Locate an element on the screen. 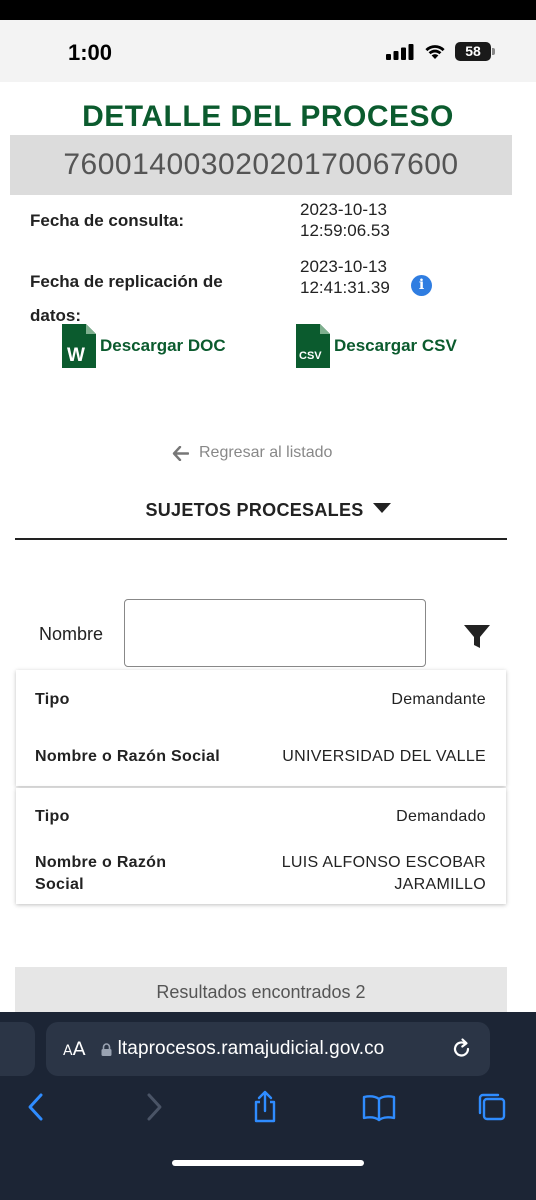  replicacion-time: 12:41:31.39 is located at coordinates (345, 287).